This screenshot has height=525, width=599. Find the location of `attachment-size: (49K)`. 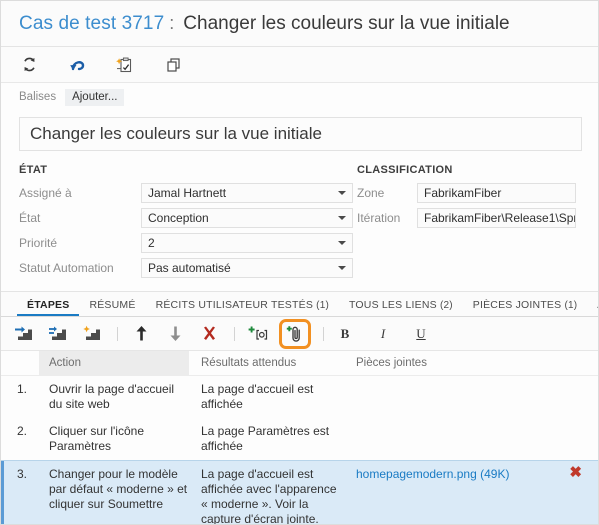

attachment-size: (49K) is located at coordinates (495, 474).